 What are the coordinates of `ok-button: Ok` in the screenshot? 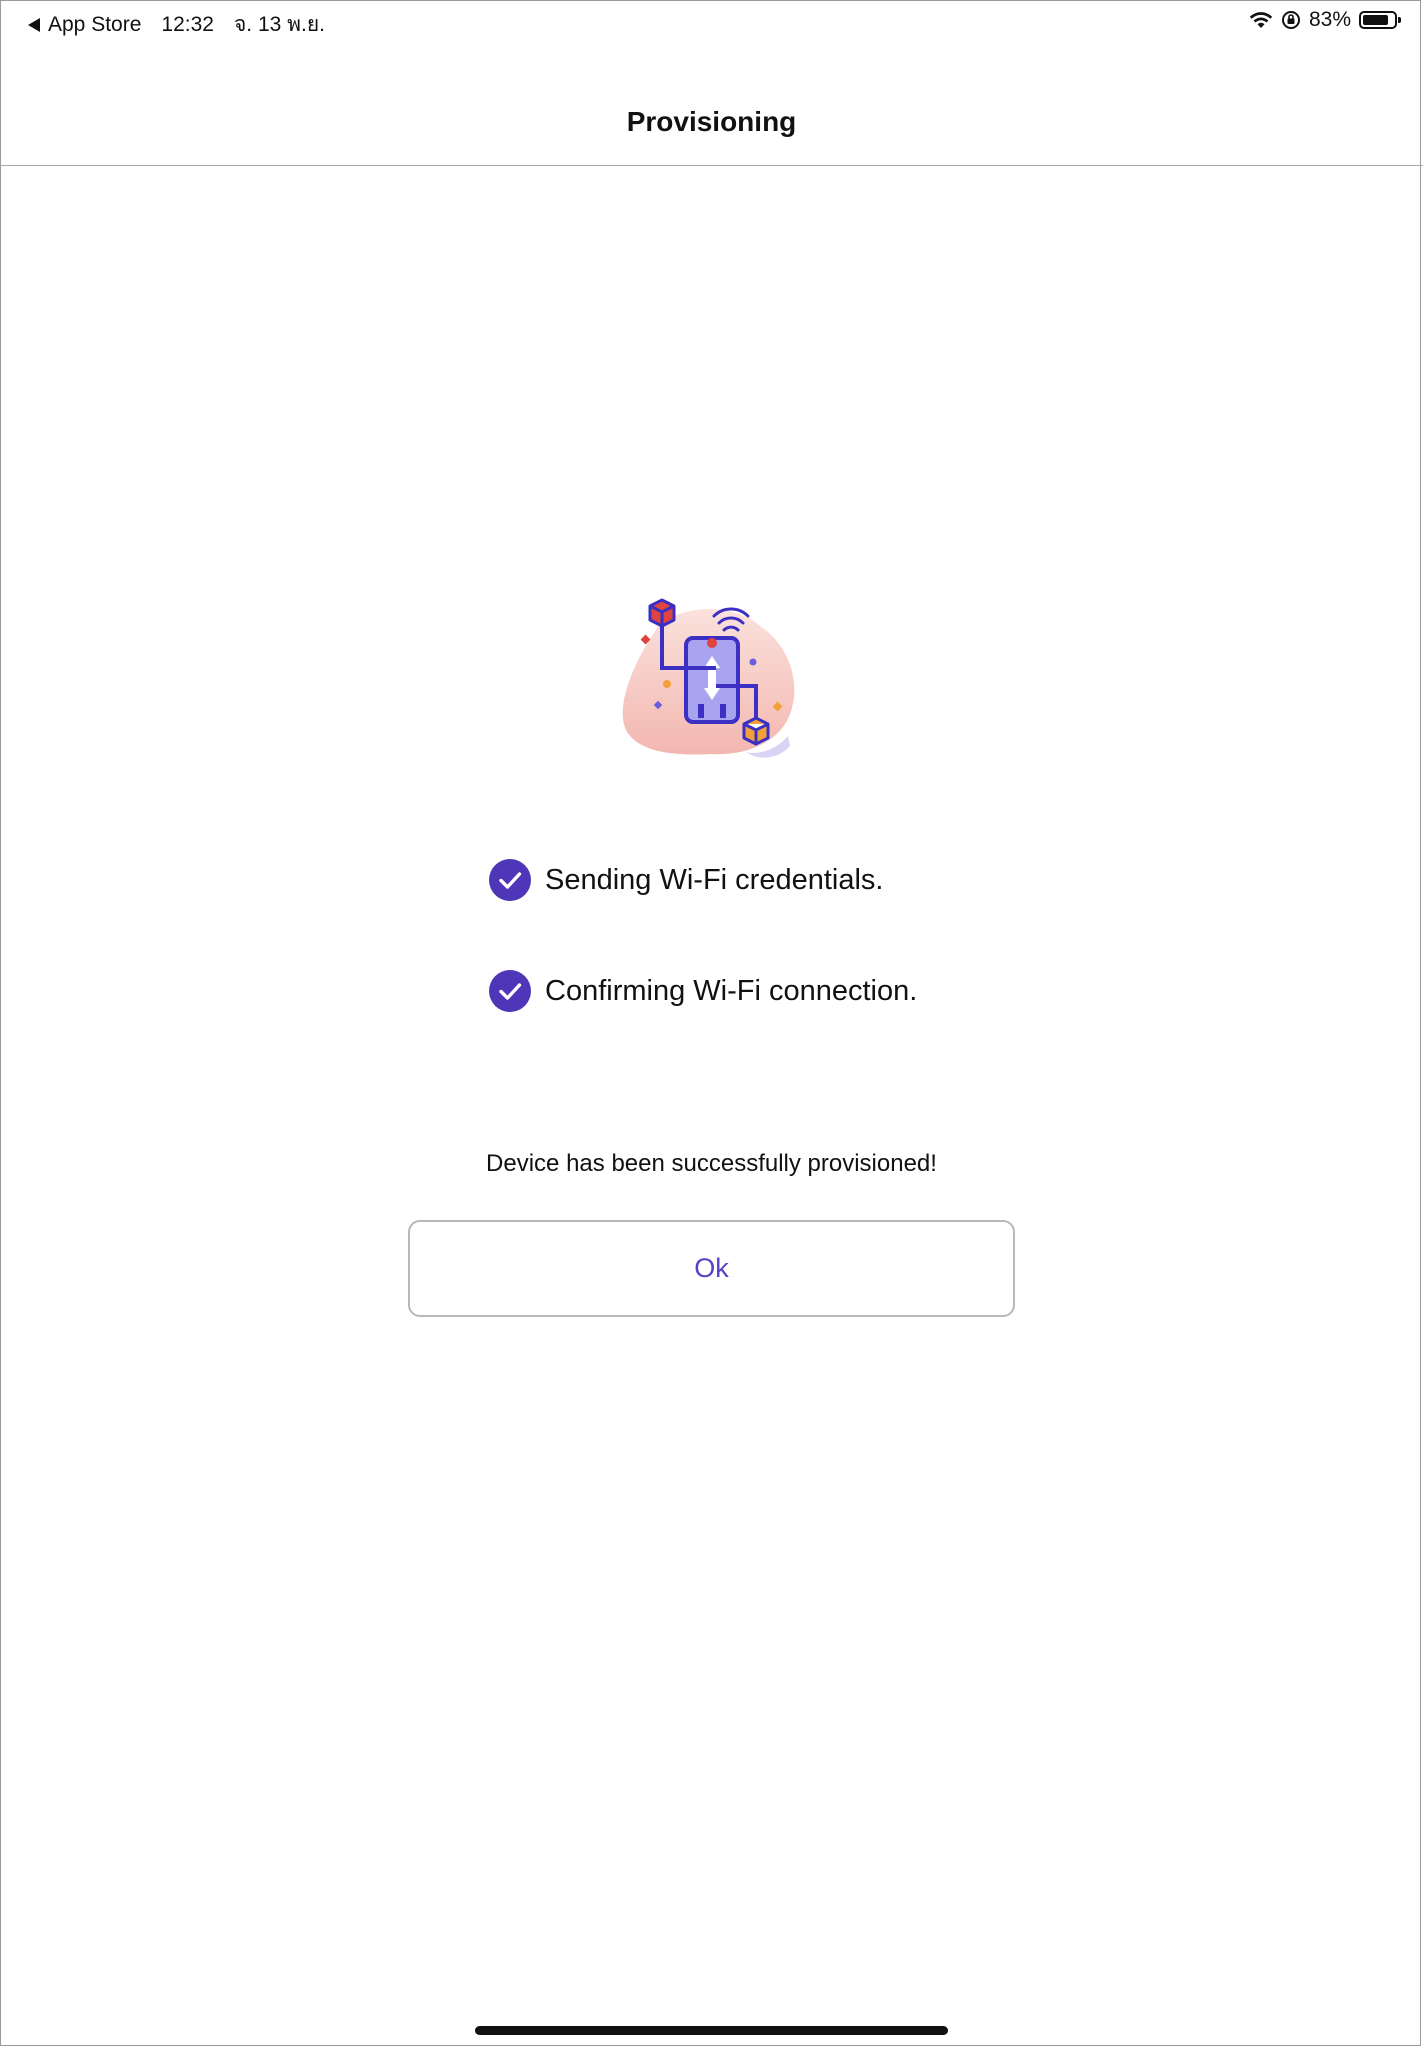 It's located at (711, 1268).